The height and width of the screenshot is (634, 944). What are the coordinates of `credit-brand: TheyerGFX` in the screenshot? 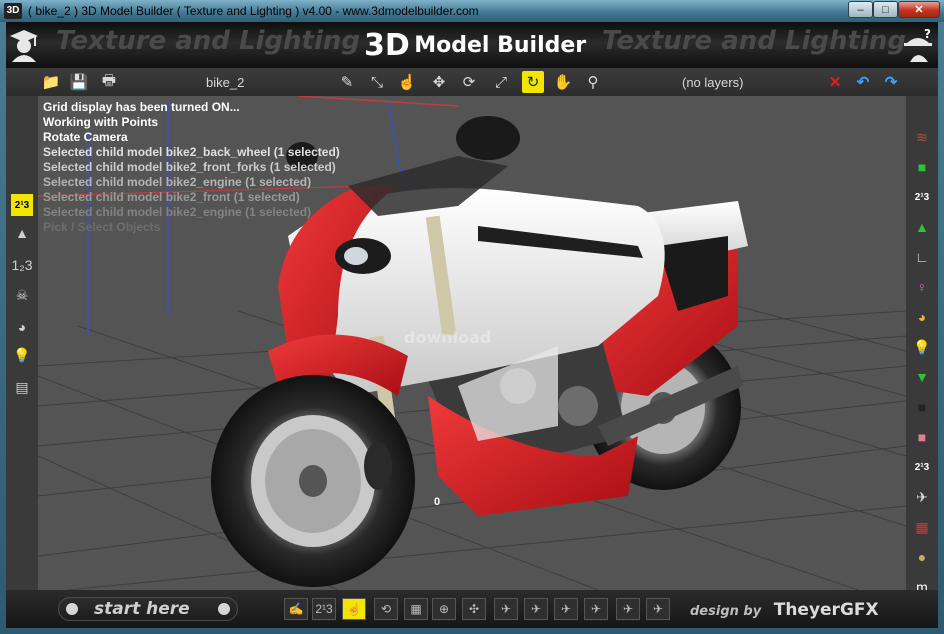 It's located at (826, 610).